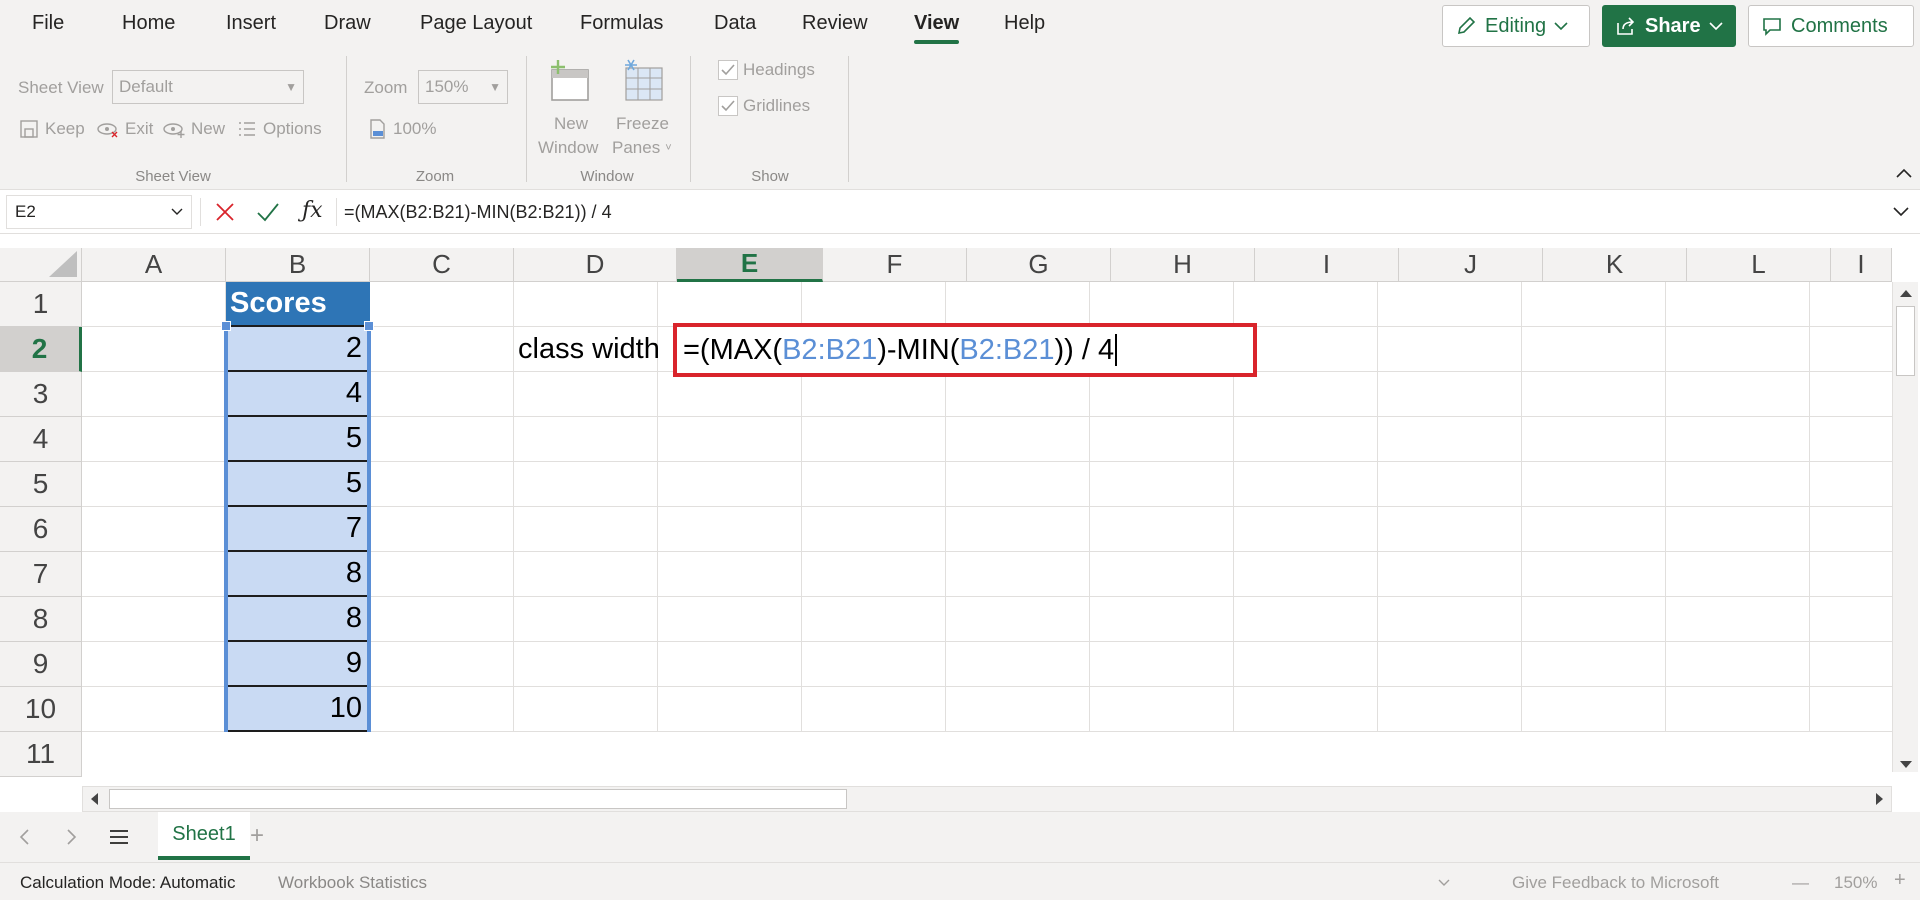 This screenshot has height=900, width=1920. What do you see at coordinates (298, 709) in the screenshot?
I see `score-cell: 10` at bounding box center [298, 709].